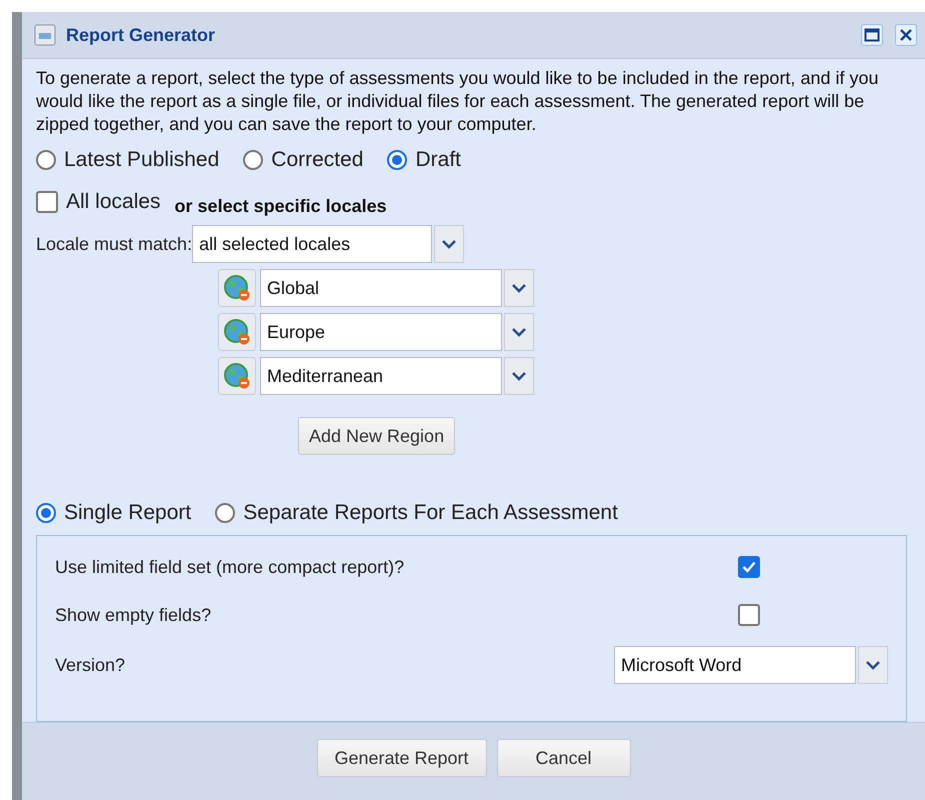 The width and height of the screenshot is (925, 800). I want to click on option-label: Version?, so click(90, 665).